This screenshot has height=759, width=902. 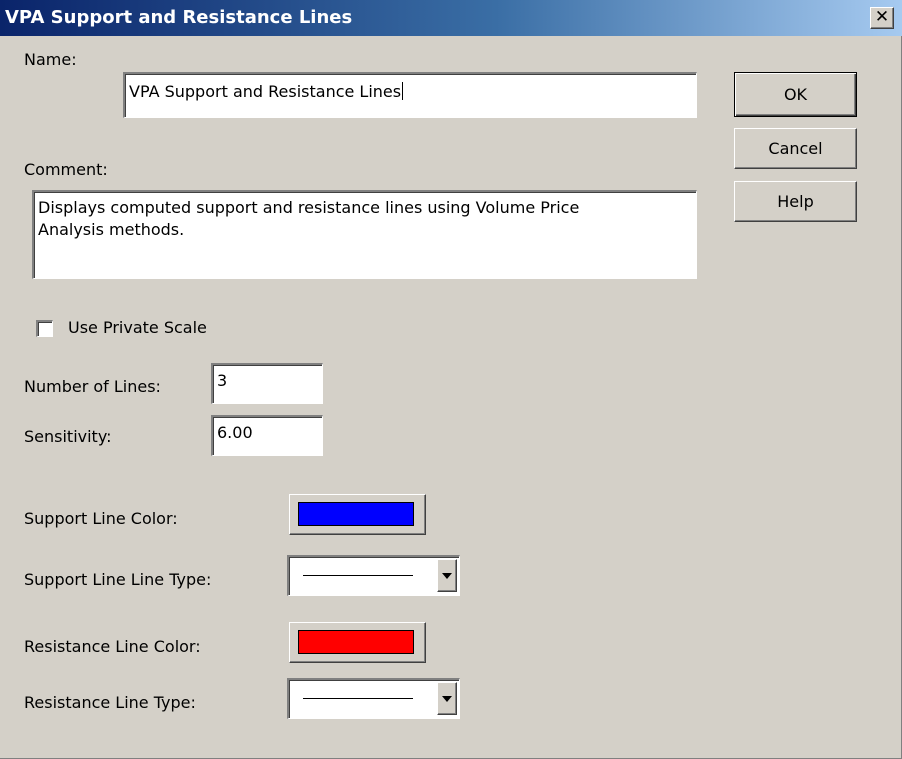 I want to click on support-color-button, so click(x=357, y=514).